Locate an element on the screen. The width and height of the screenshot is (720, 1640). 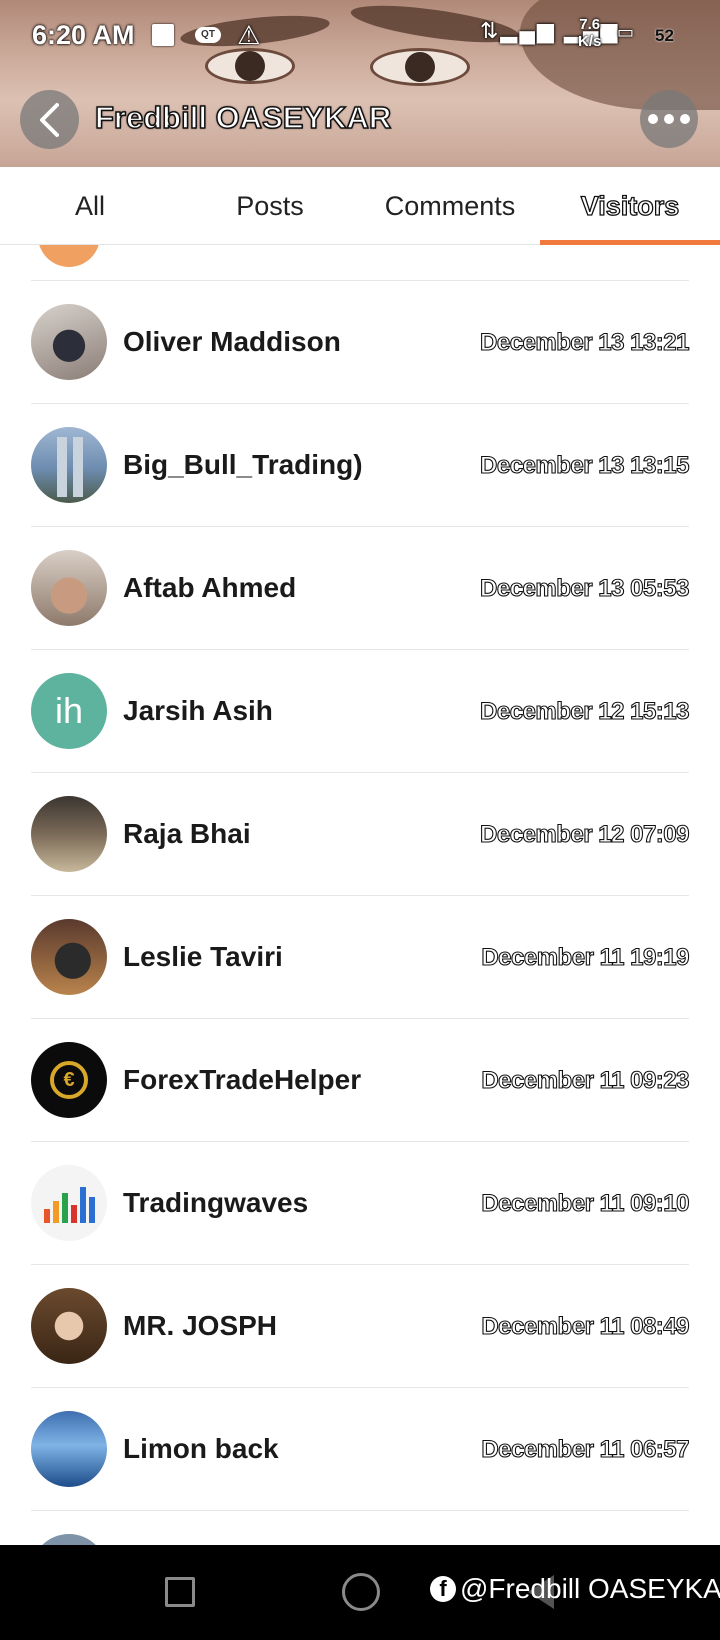
visit-time: December 12 15:13 is located at coordinates (584, 711).